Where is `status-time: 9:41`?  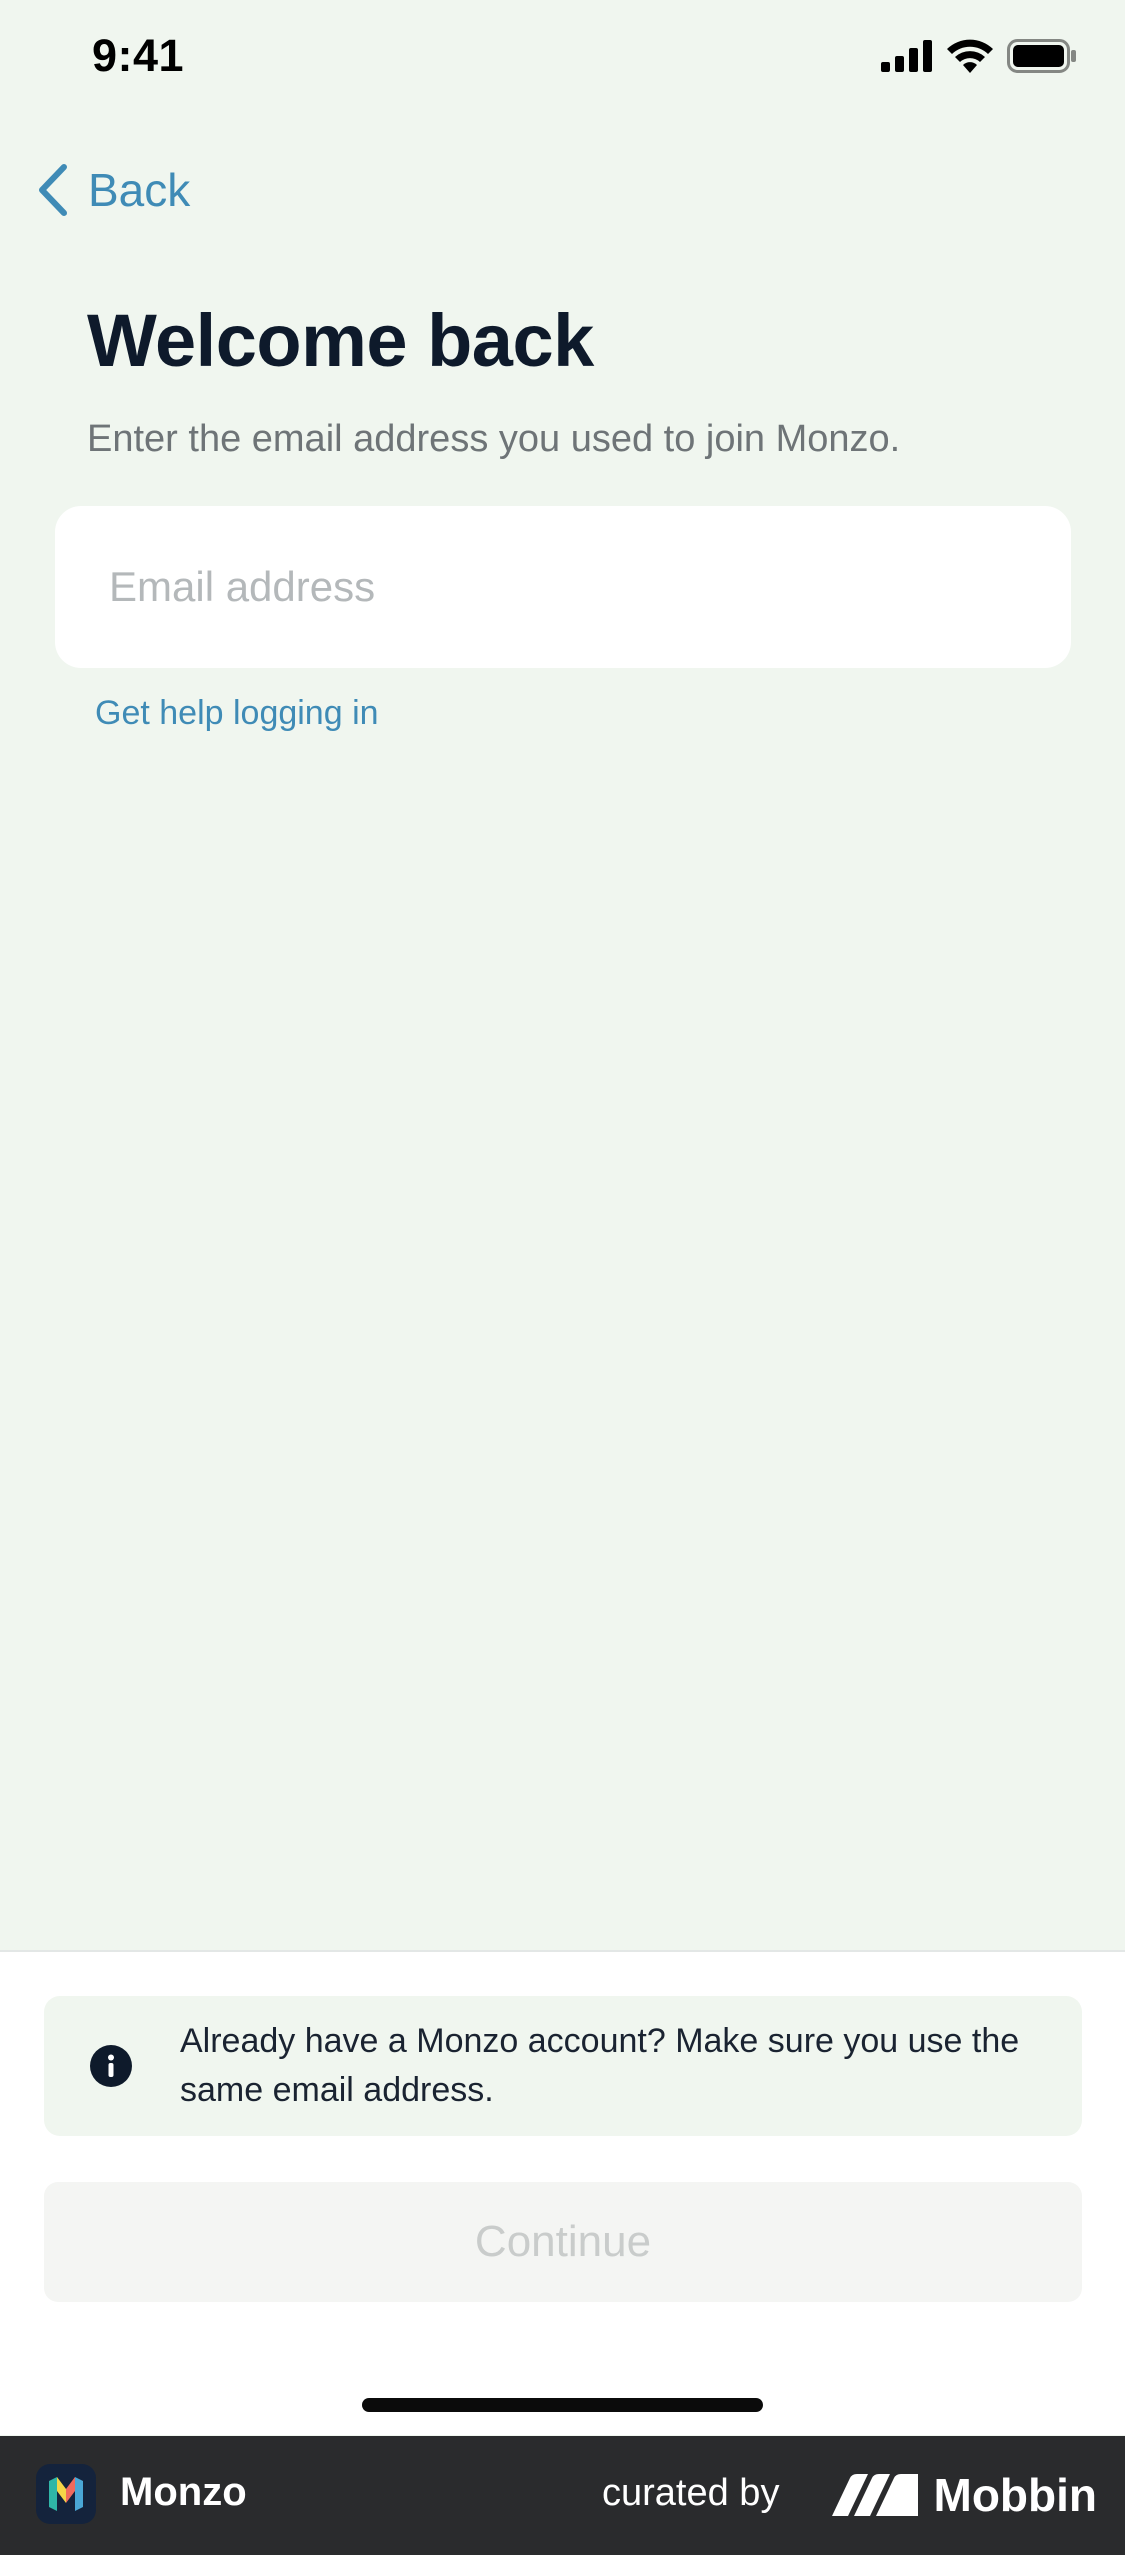
status-time: 9:41 is located at coordinates (138, 55).